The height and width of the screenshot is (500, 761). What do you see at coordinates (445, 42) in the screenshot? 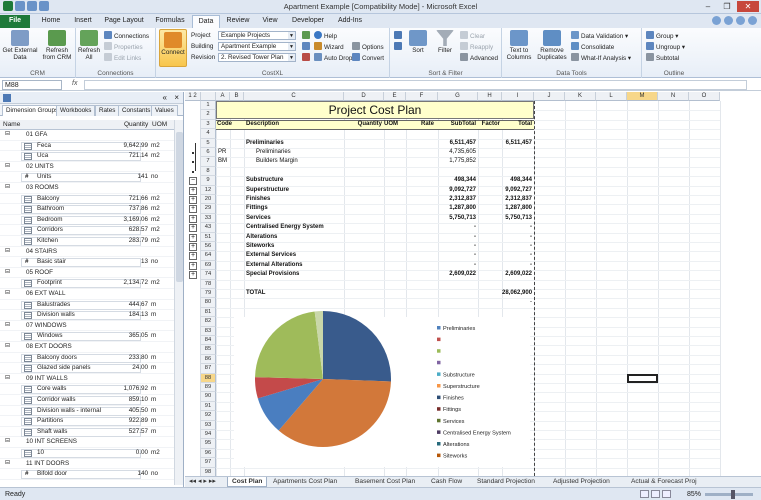
I see `filter-button: Filter` at bounding box center [445, 42].